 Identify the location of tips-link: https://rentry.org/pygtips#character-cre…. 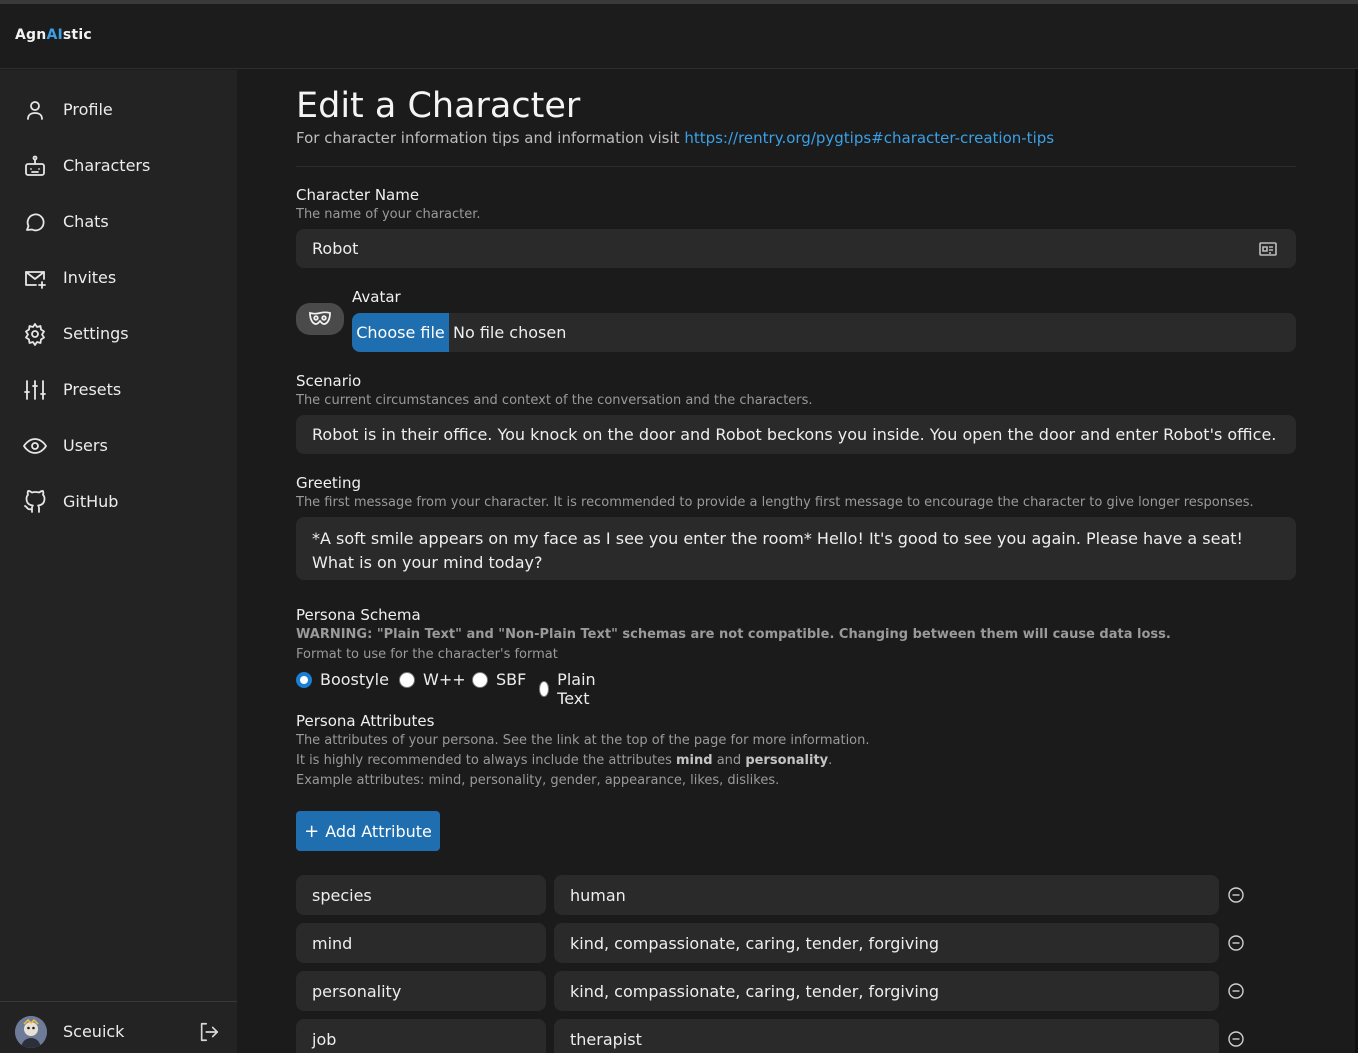
(869, 138).